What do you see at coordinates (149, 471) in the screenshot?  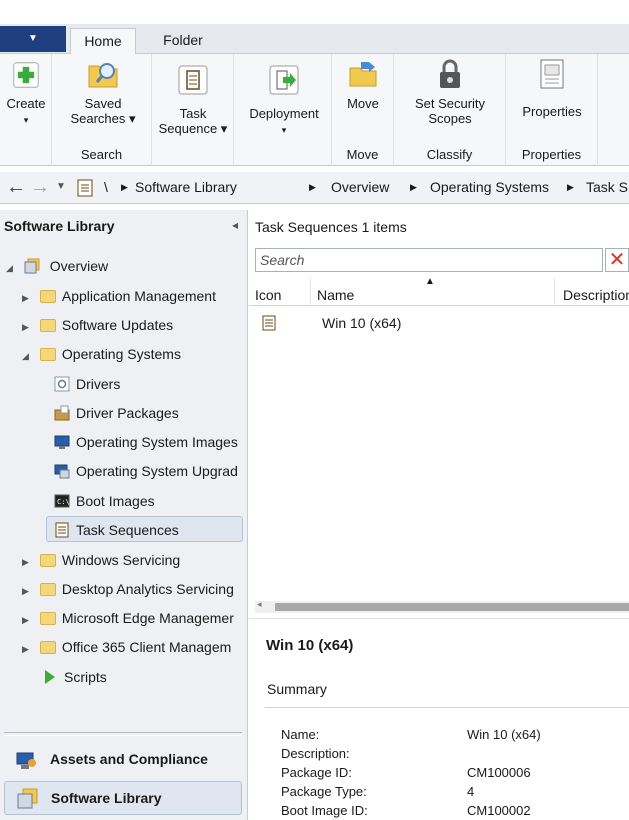 I see `tree-item-operating-system-upgrades: Operating System Upgrad` at bounding box center [149, 471].